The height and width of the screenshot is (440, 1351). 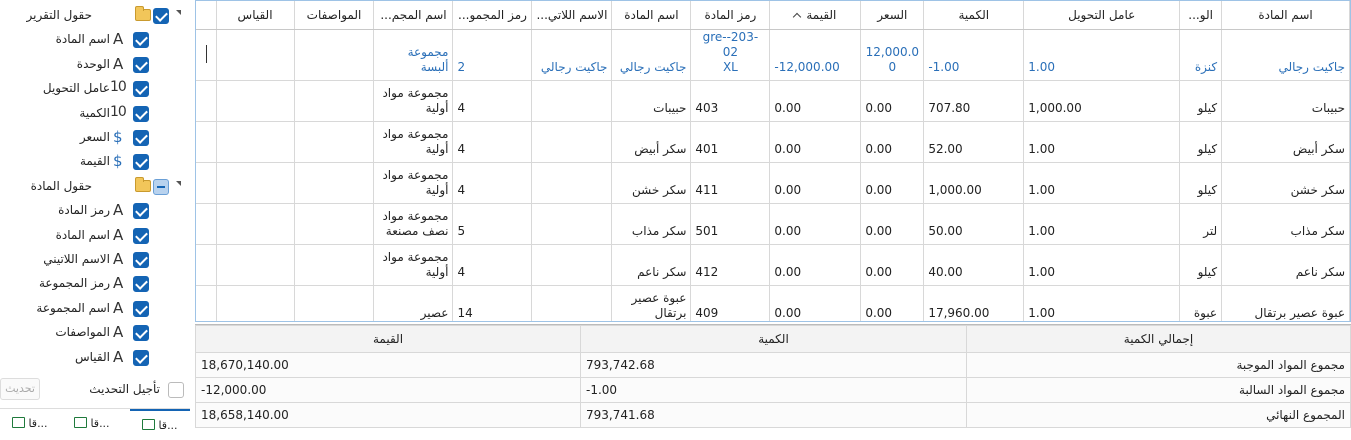 I want to click on table-cell: 409, so click(x=730, y=303).